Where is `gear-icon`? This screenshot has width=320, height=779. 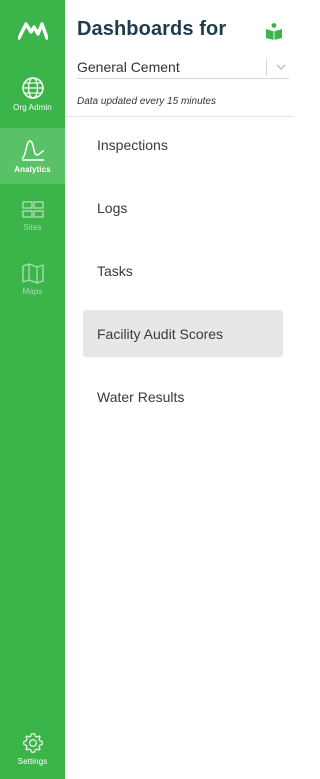
gear-icon is located at coordinates (32, 743).